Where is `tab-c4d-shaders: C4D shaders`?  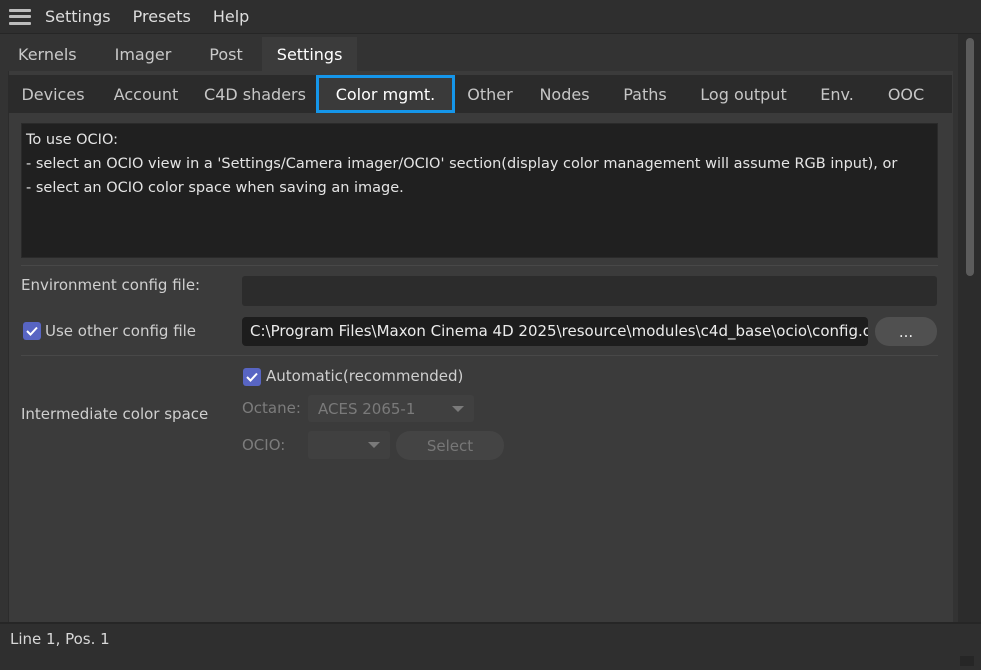 tab-c4d-shaders: C4D shaders is located at coordinates (255, 94).